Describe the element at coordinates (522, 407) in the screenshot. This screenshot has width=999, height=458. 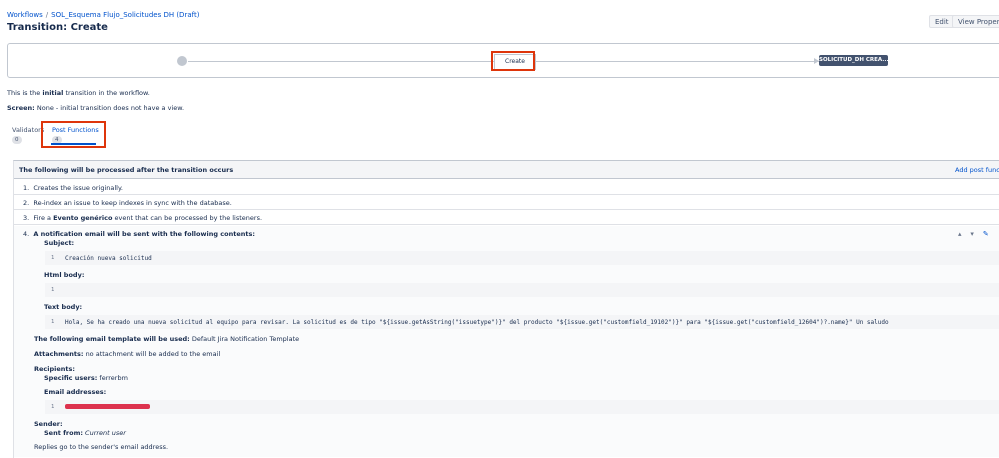
I see `email-addresses-code-block: 1` at that location.